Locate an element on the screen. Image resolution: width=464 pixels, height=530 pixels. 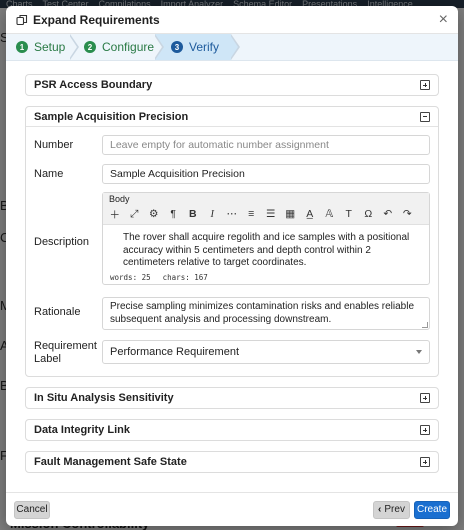
paragraph-icon: ¶ is located at coordinates (174, 214).